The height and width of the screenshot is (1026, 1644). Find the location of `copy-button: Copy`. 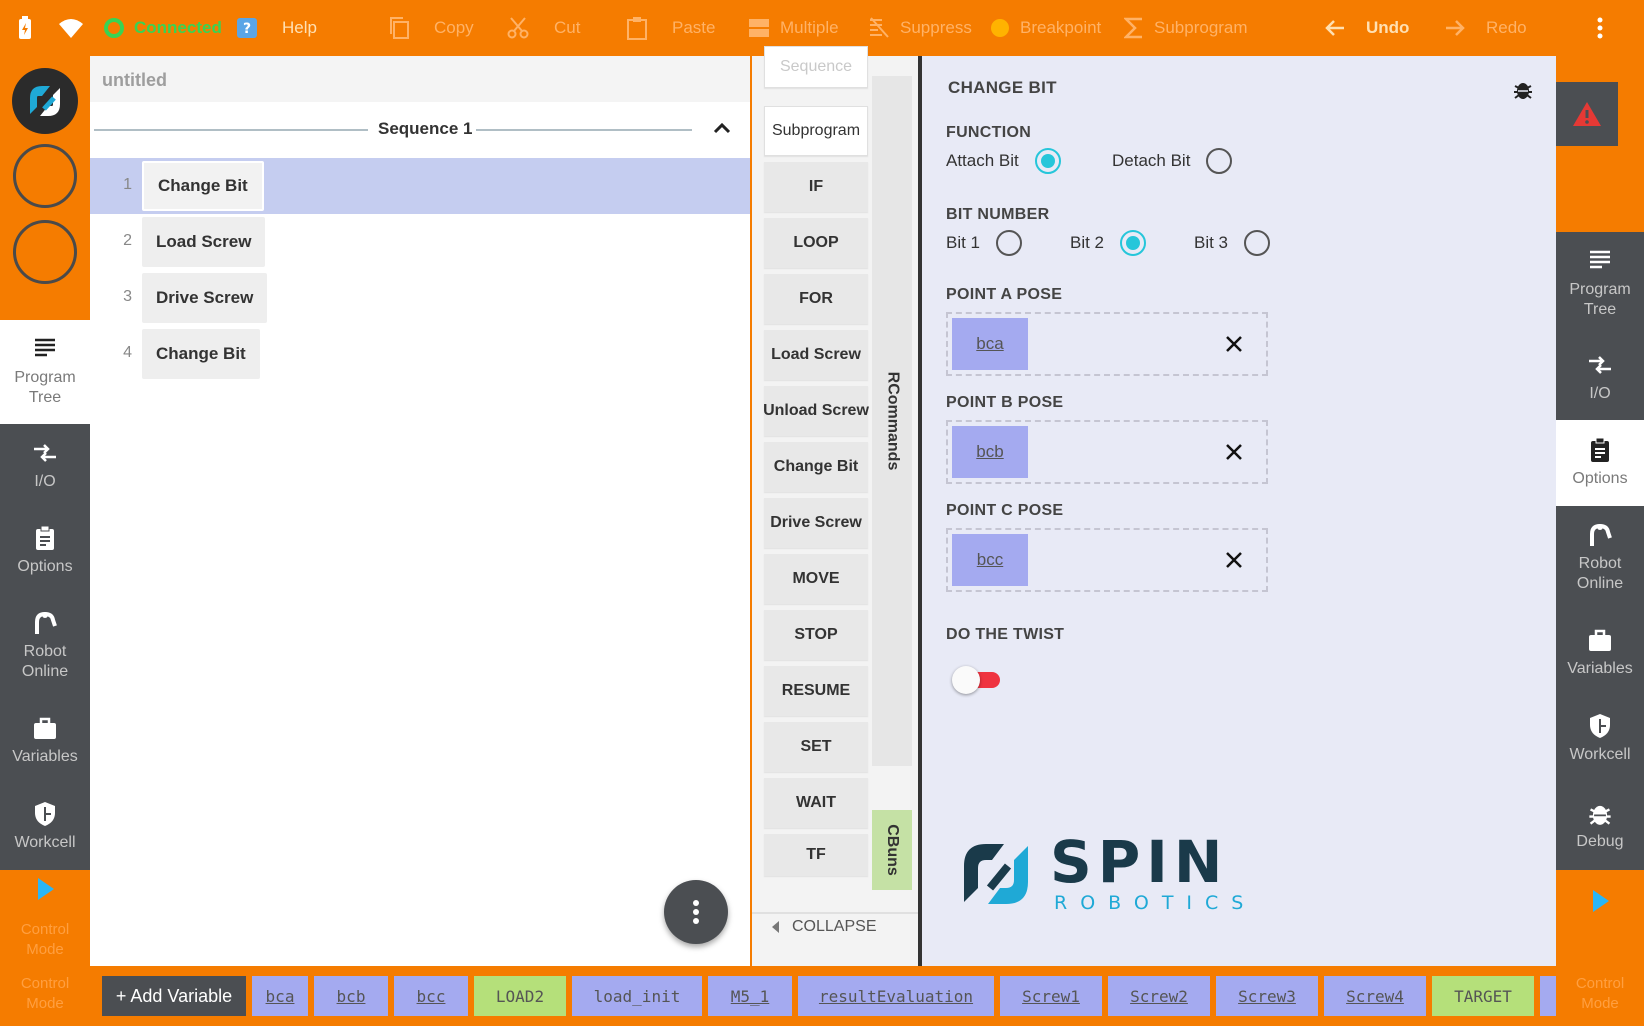

copy-button: Copy is located at coordinates (431, 28).